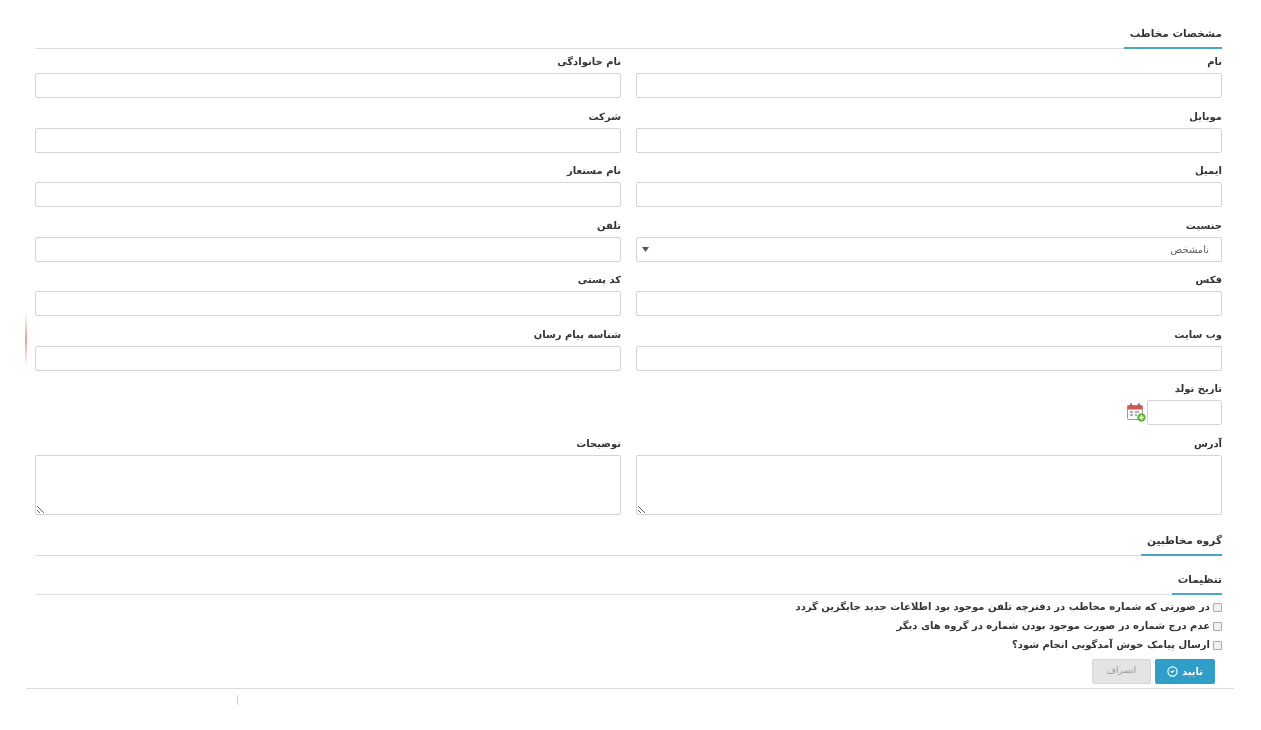  What do you see at coordinates (1181, 544) in the screenshot?
I see `section-title: گروه مخاطبین` at bounding box center [1181, 544].